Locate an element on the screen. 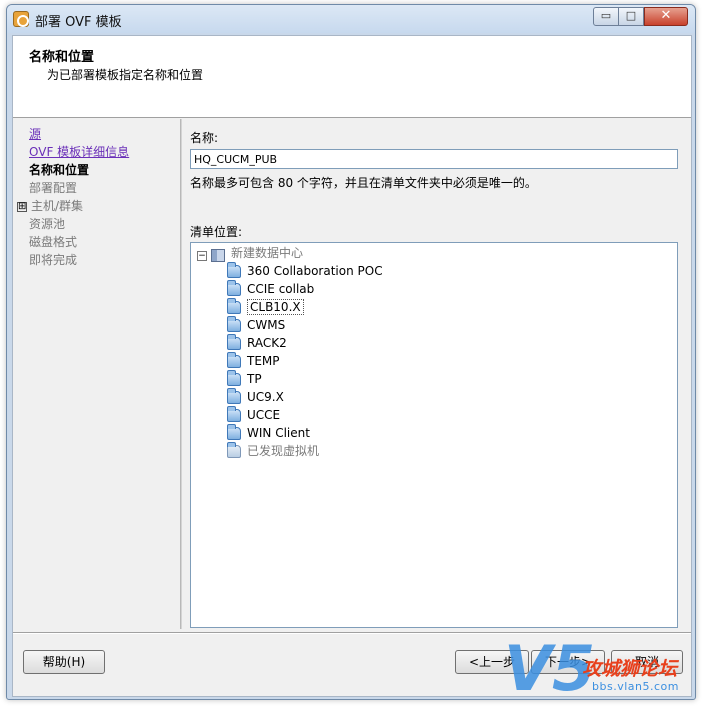 Image resolution: width=704 pixels, height=706 pixels. minimize-button: ▭ is located at coordinates (606, 16).